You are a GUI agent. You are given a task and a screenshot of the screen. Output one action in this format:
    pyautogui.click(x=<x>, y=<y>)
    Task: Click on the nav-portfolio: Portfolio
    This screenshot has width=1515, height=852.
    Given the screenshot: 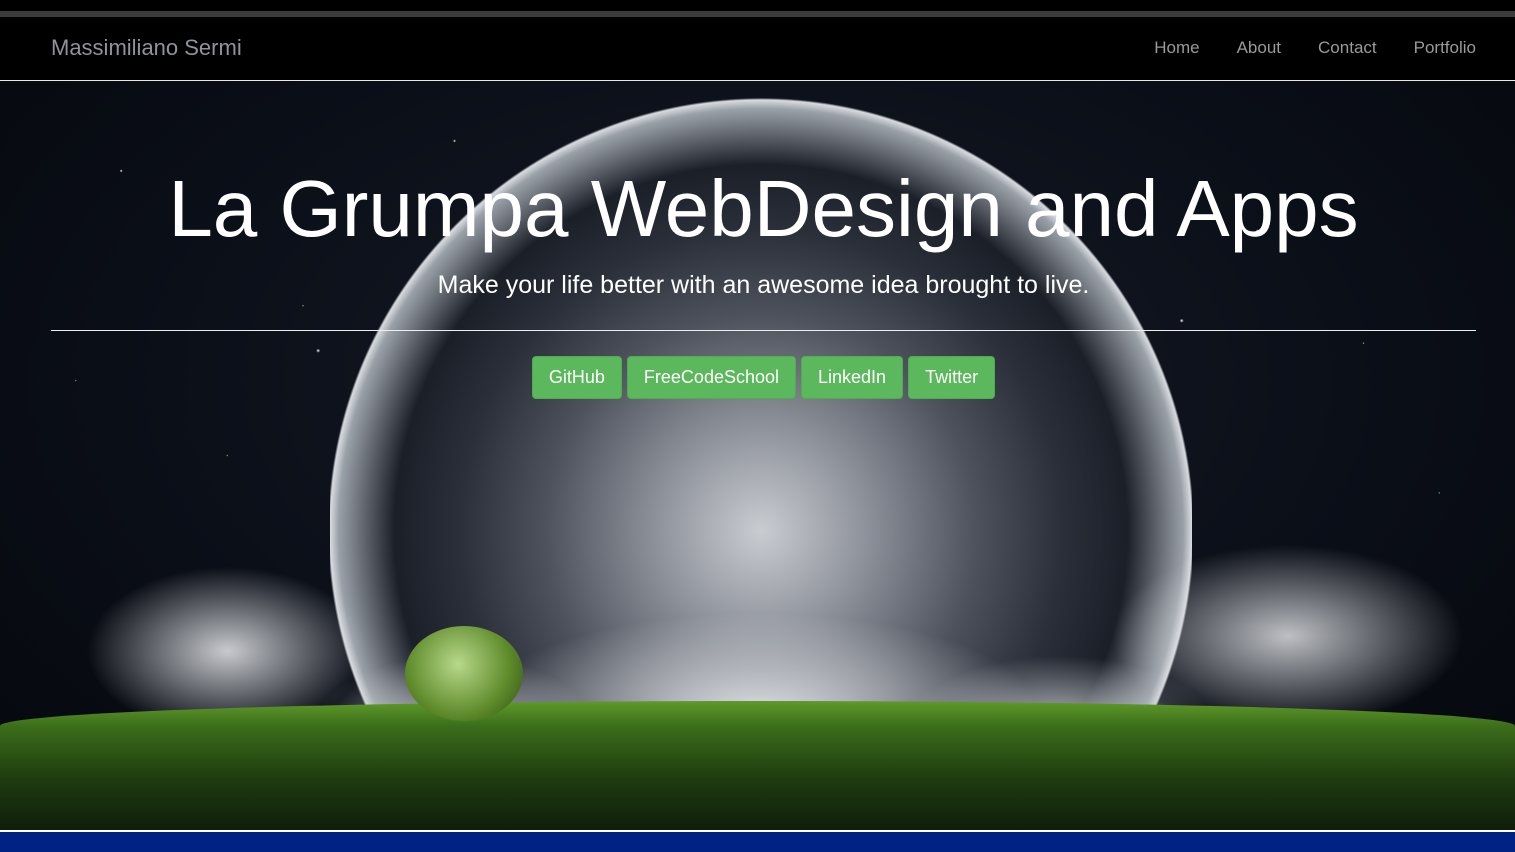 What is the action you would take?
    pyautogui.click(x=1445, y=48)
    